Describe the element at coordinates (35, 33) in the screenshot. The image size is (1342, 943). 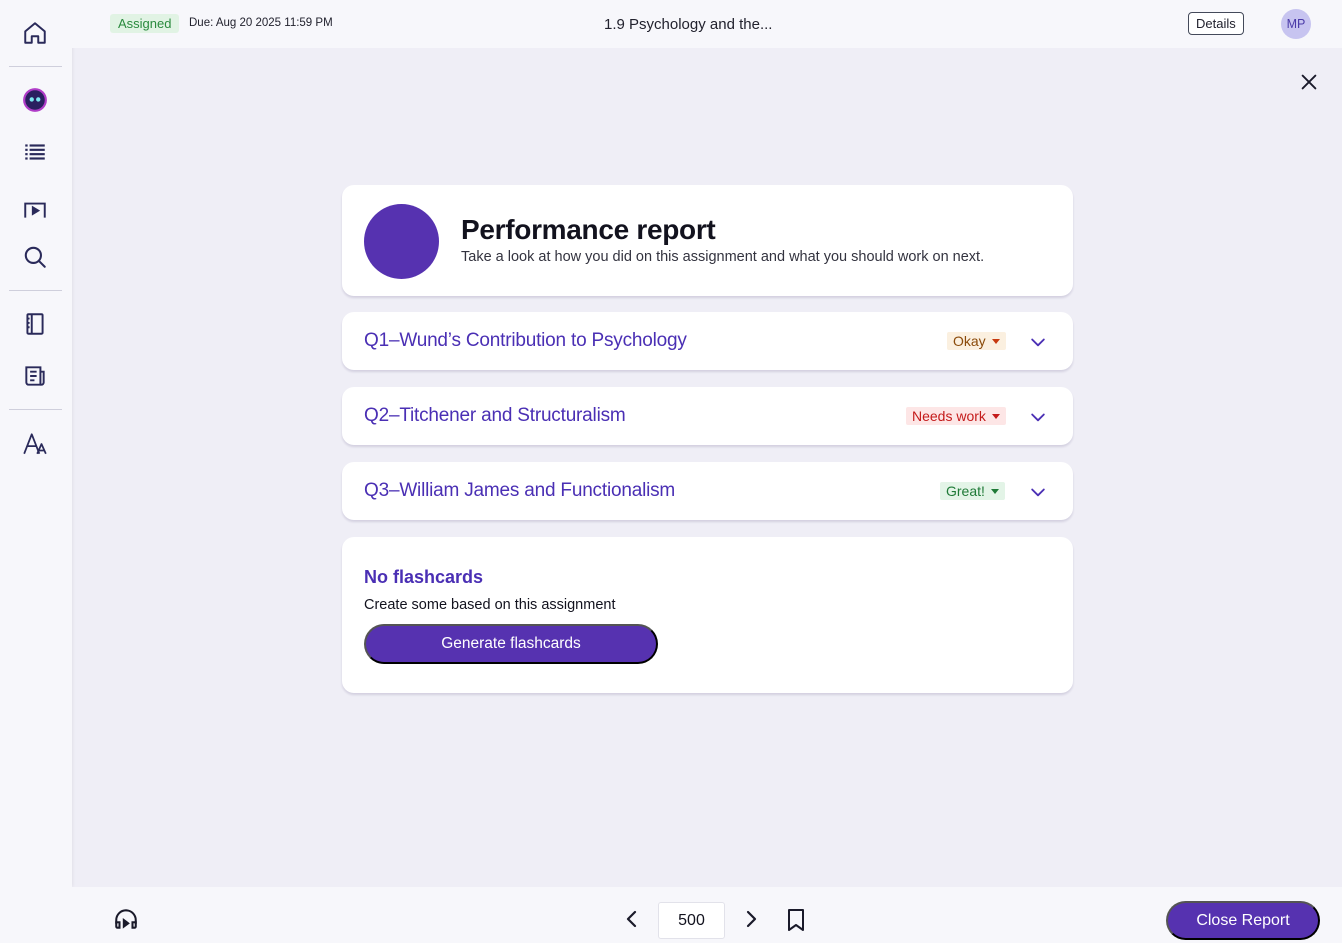
I see `home-icon` at that location.